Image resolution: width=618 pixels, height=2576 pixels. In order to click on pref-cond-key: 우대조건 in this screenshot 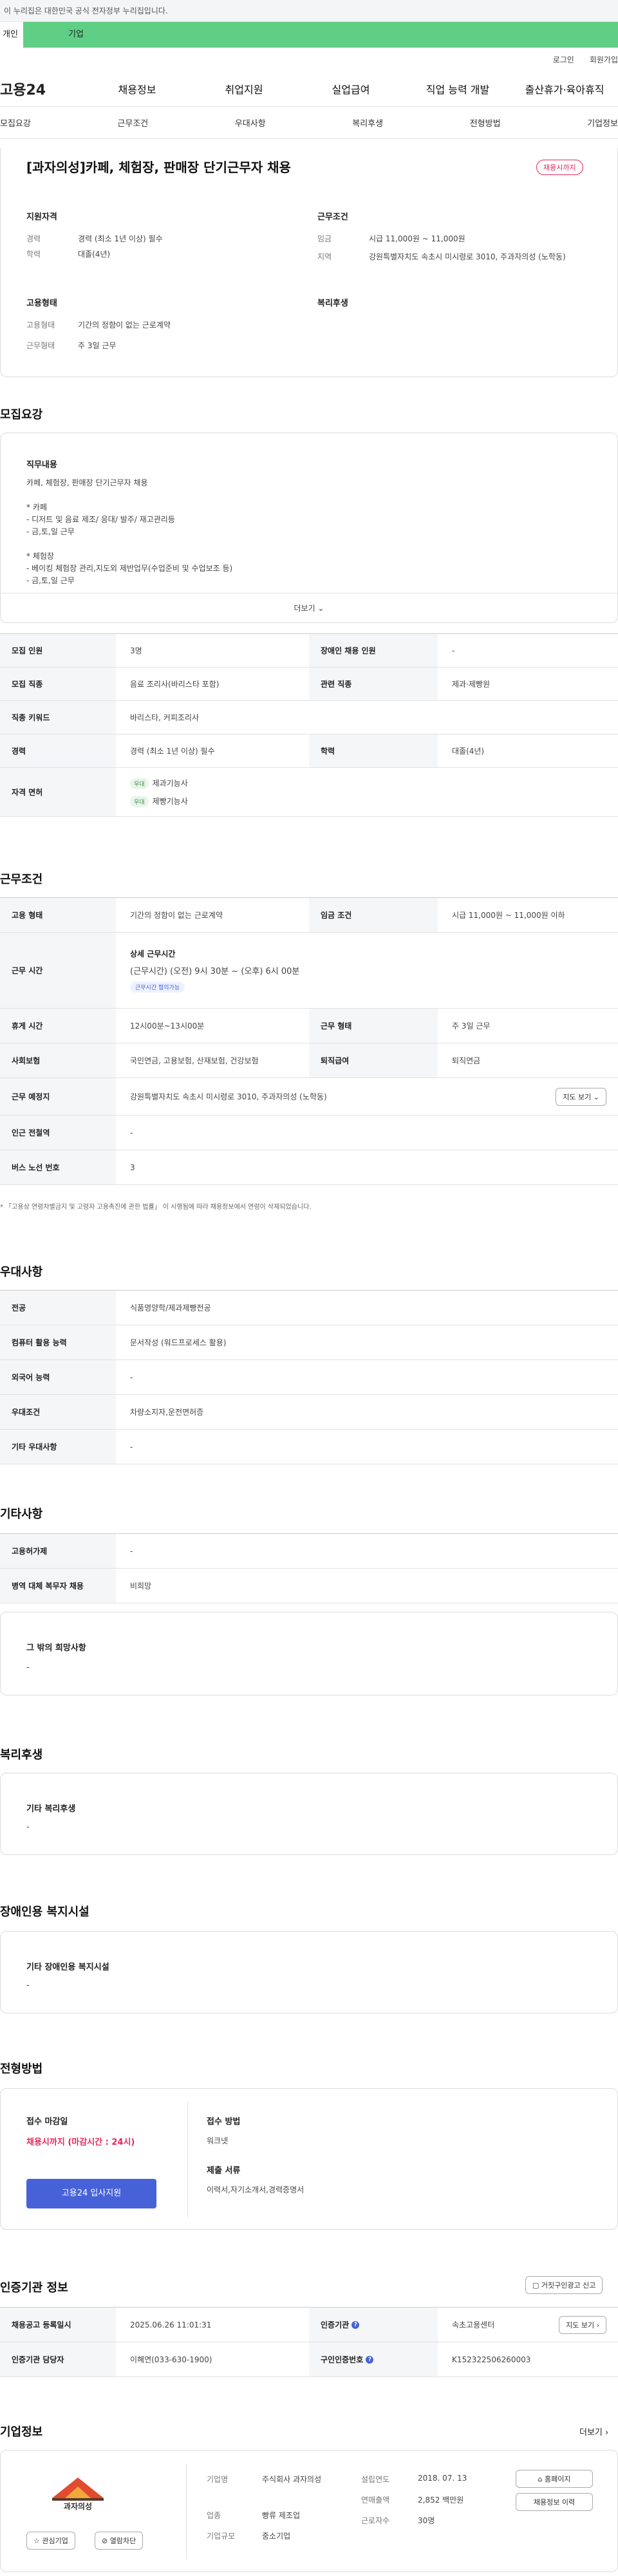, I will do `click(58, 1412)`.